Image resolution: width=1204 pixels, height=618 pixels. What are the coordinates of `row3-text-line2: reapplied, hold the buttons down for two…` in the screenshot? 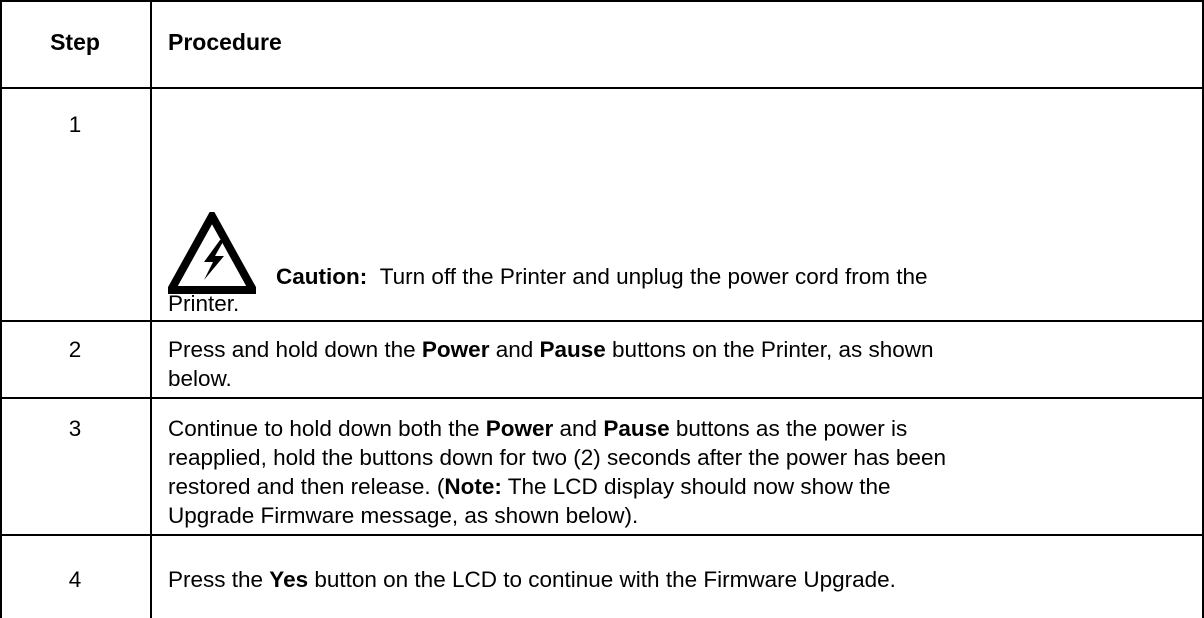 It's located at (557, 457).